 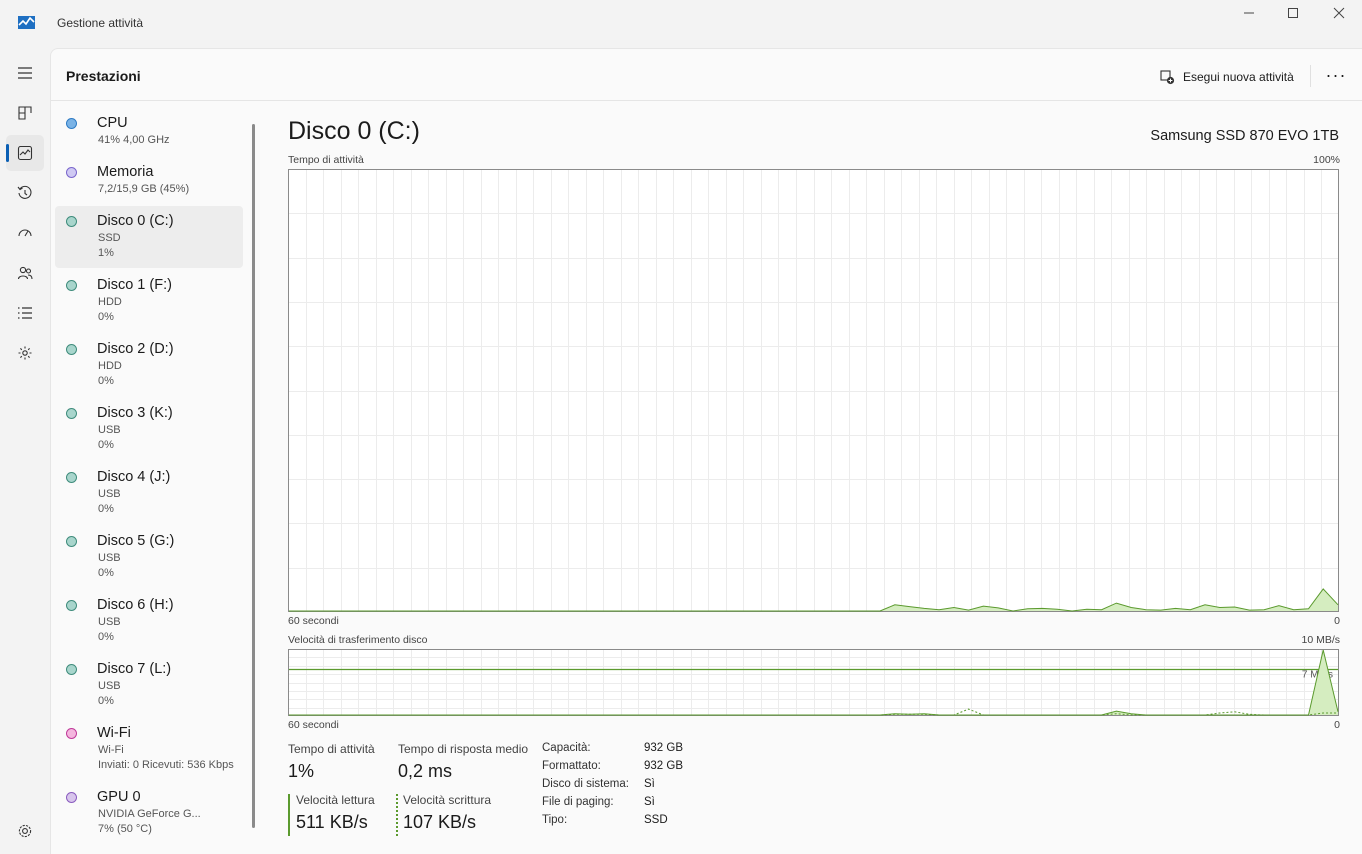 What do you see at coordinates (656, 820) in the screenshot?
I see `property-value: SSD` at bounding box center [656, 820].